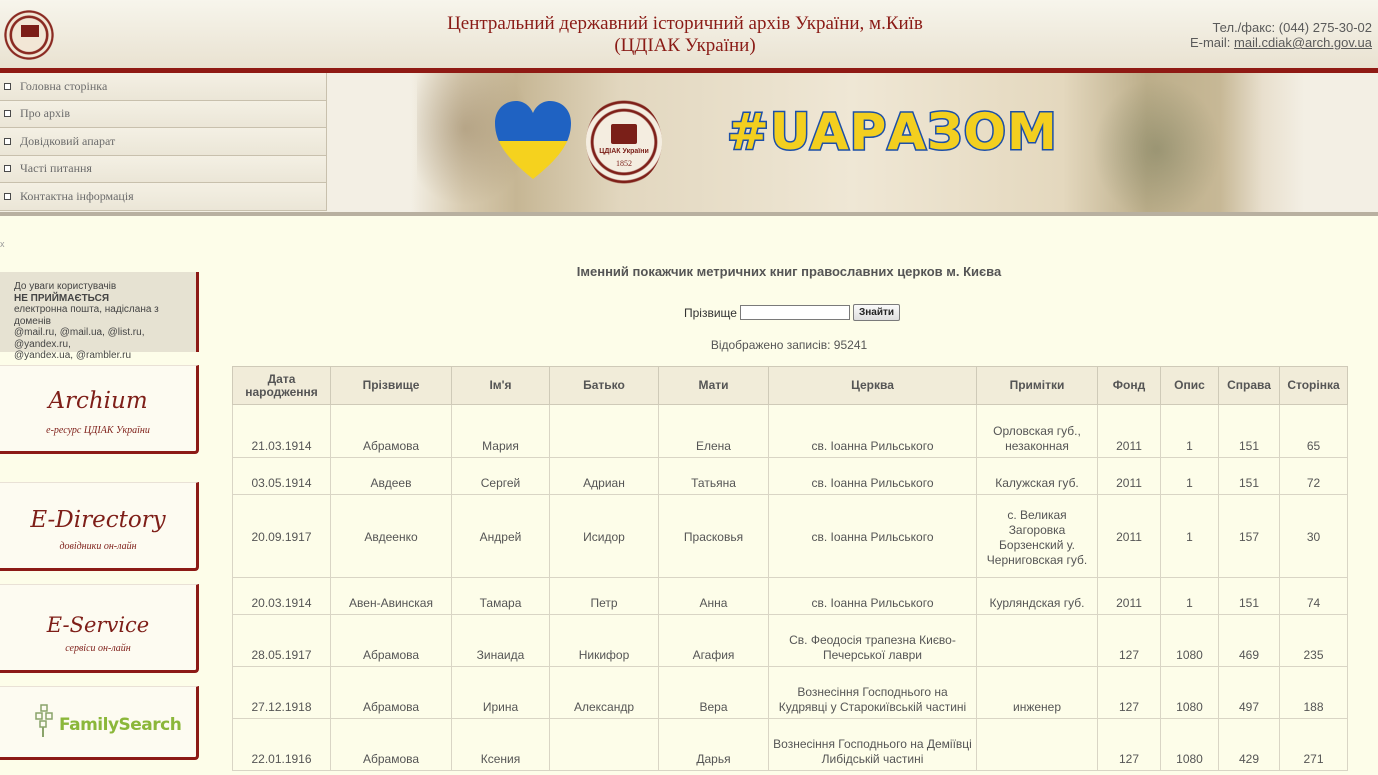  Describe the element at coordinates (73, 355) in the screenshot. I see `notice-line: @yandex.ua, @rambler.ru` at that location.